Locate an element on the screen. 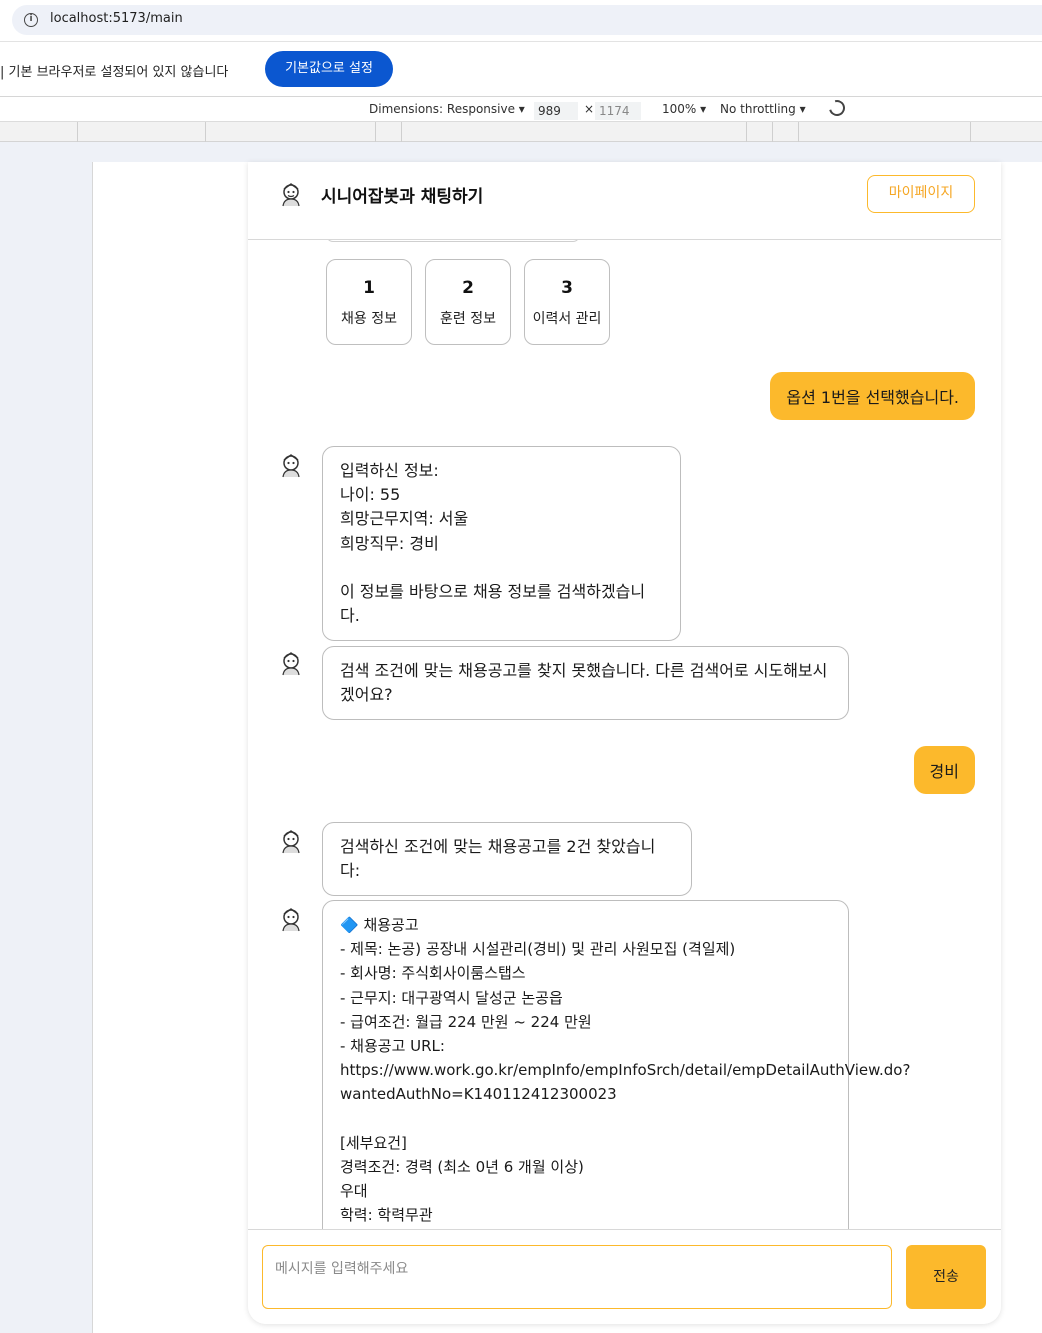 This screenshot has width=1042, height=1333. option-number: 2 is located at coordinates (468, 288).